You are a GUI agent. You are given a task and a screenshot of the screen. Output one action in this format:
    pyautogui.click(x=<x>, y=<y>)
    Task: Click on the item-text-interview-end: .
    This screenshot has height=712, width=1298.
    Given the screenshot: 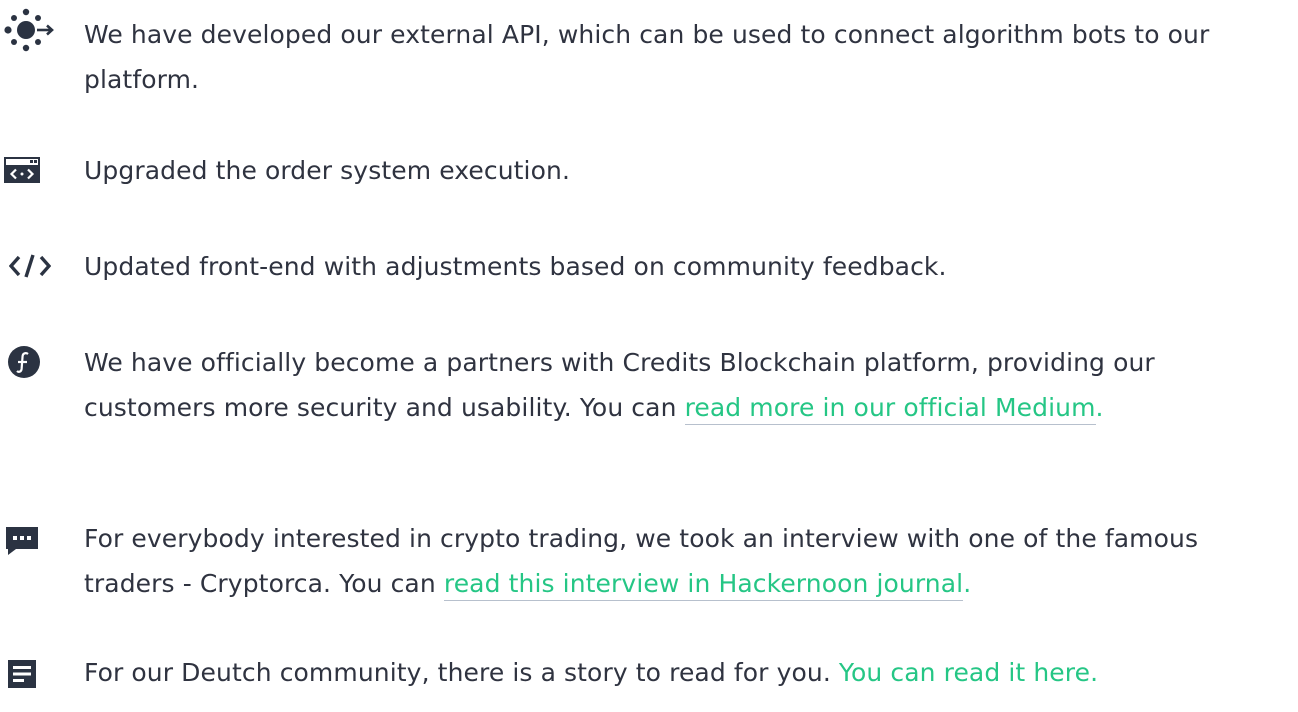 What is the action you would take?
    pyautogui.click(x=967, y=583)
    